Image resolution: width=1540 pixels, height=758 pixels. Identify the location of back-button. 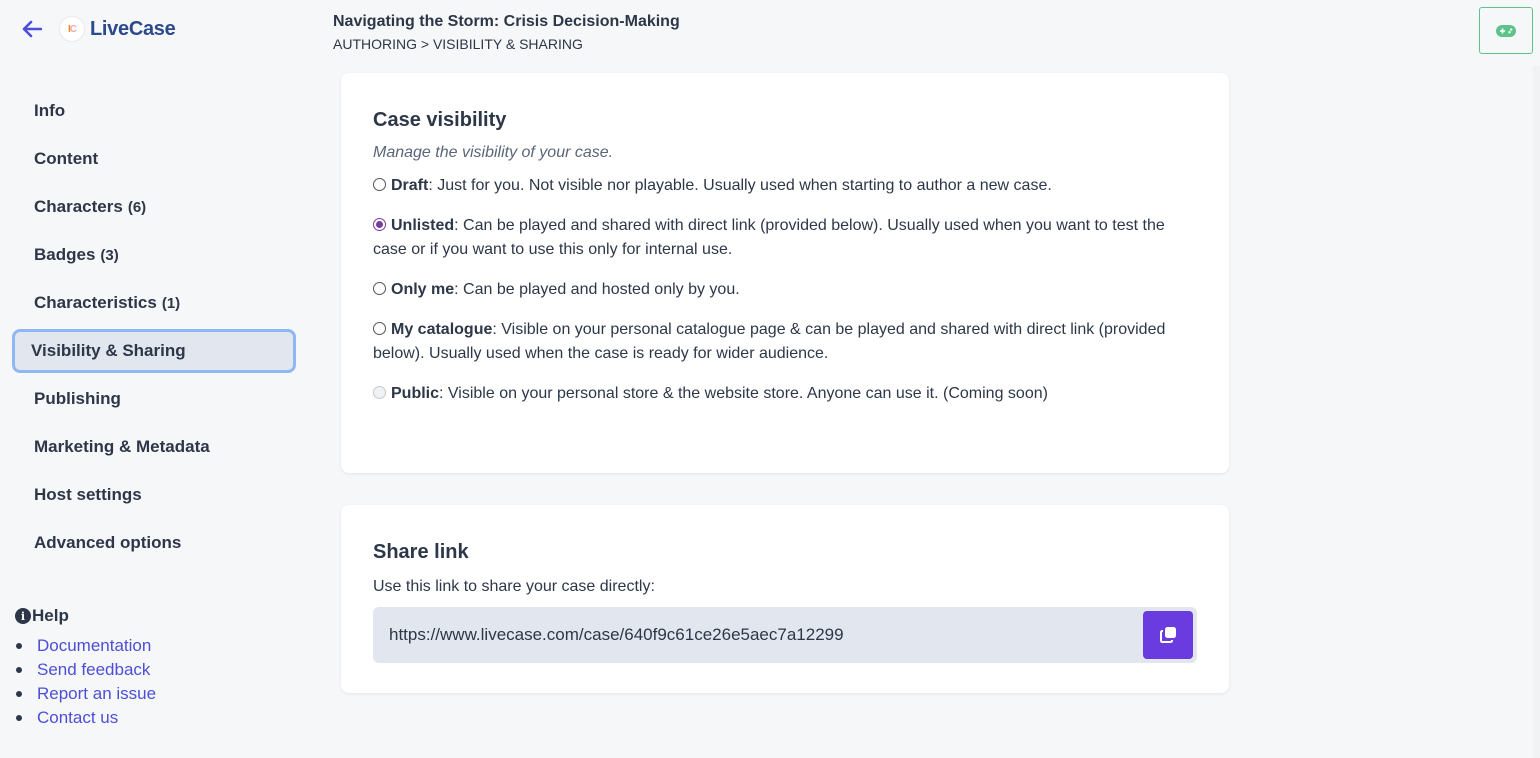
(32, 29).